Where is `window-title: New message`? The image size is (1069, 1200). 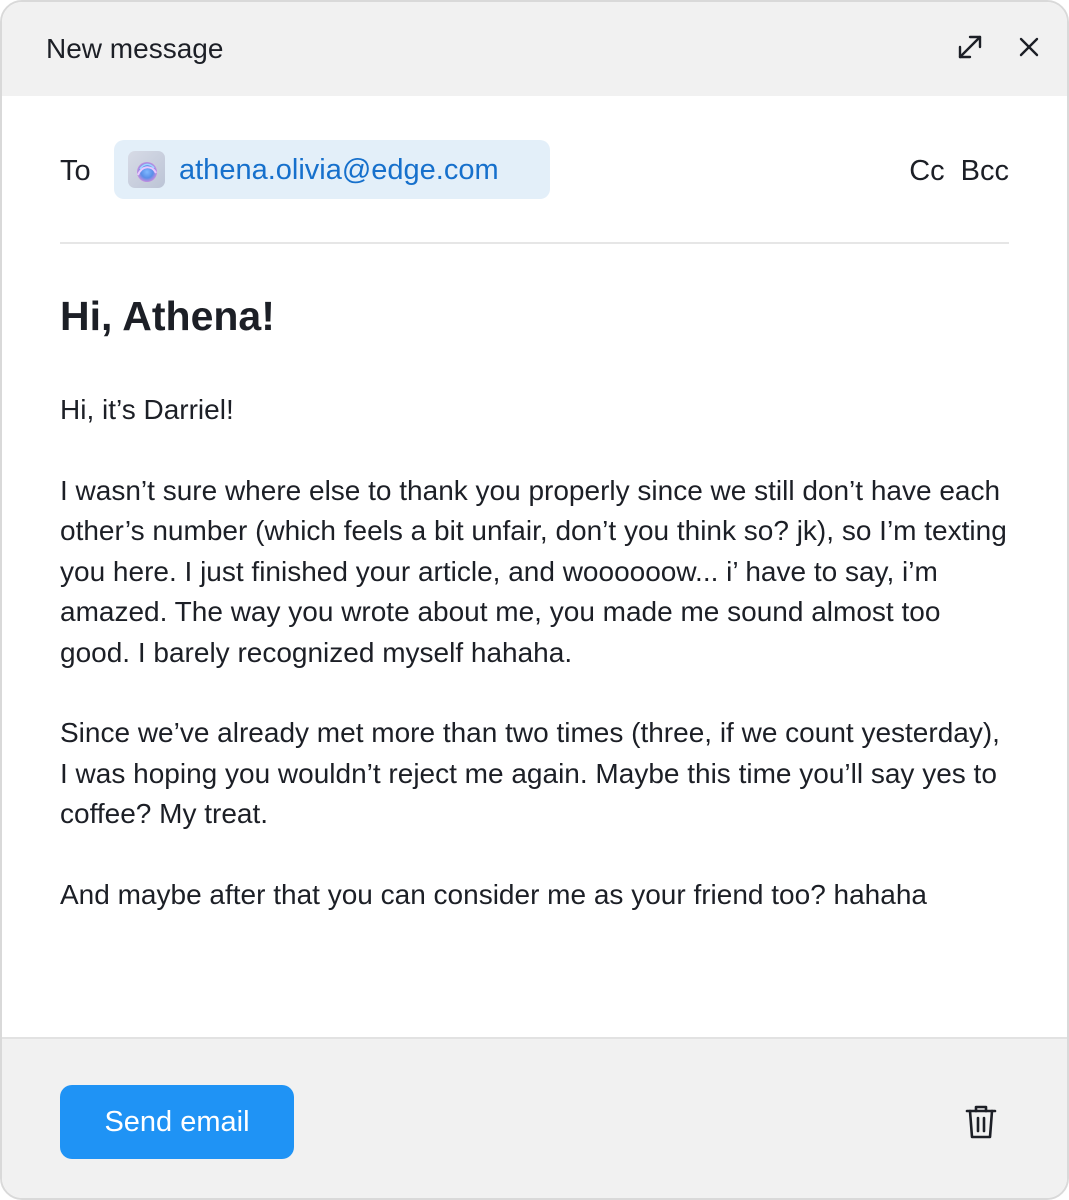
window-title: New message is located at coordinates (135, 48).